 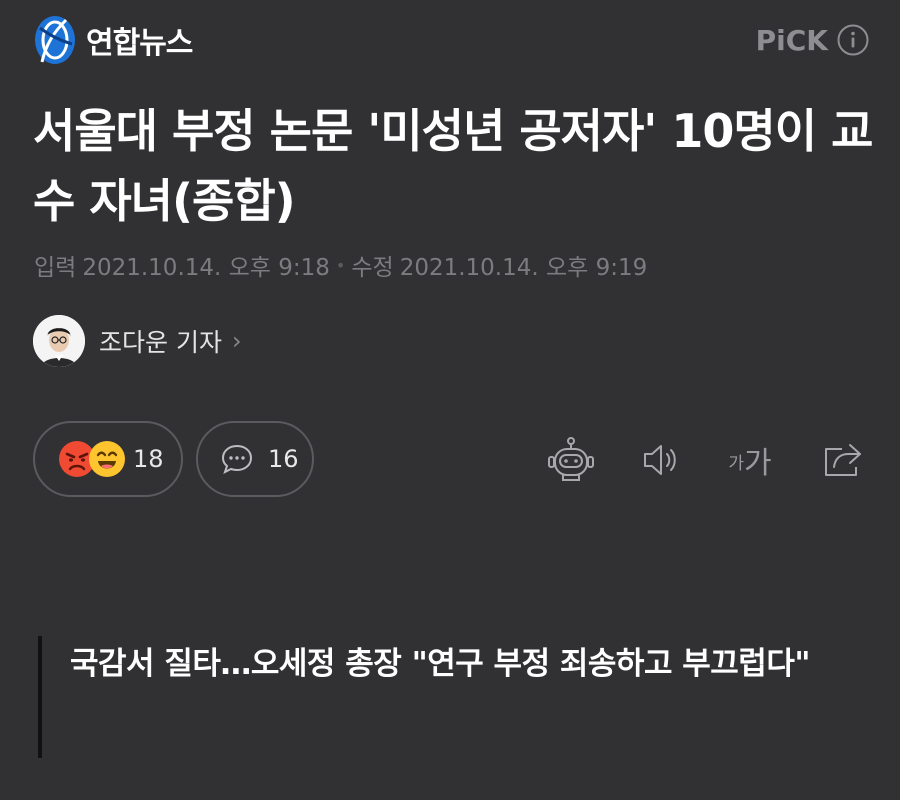 I want to click on share-icon, so click(x=843, y=460).